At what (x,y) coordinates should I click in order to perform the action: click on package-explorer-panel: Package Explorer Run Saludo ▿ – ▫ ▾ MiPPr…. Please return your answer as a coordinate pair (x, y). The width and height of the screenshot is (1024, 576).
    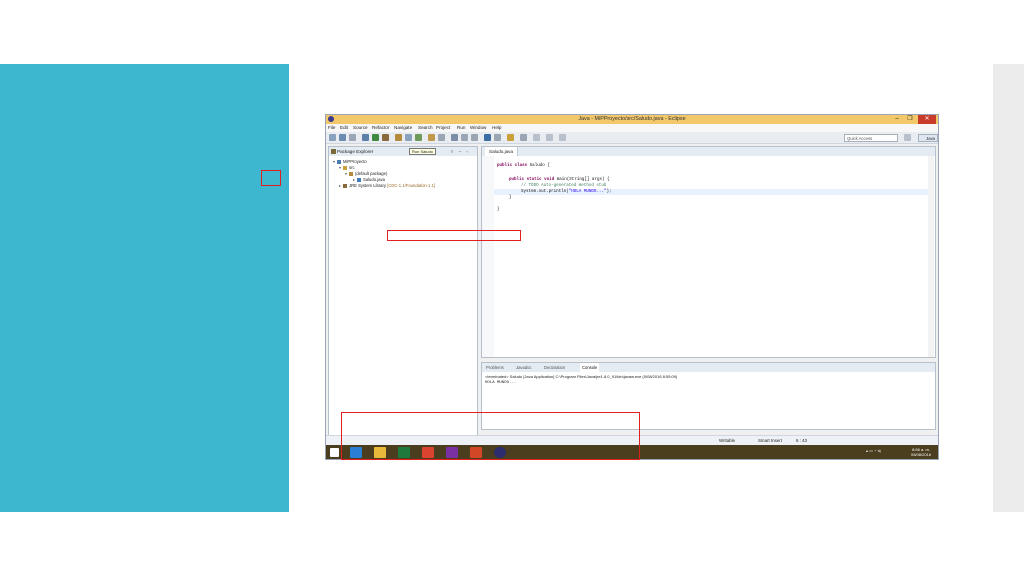
    Looking at the image, I should click on (403, 291).